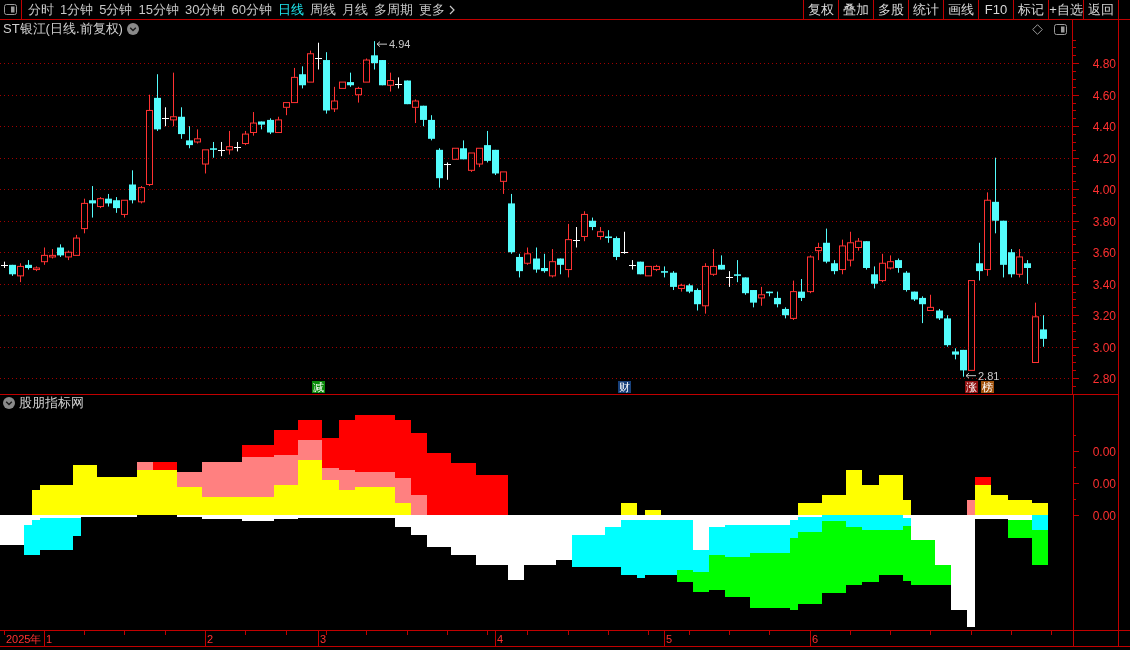 The height and width of the screenshot is (650, 1130). Describe the element at coordinates (1037, 29) in the screenshot. I see `diamond-icon` at that location.